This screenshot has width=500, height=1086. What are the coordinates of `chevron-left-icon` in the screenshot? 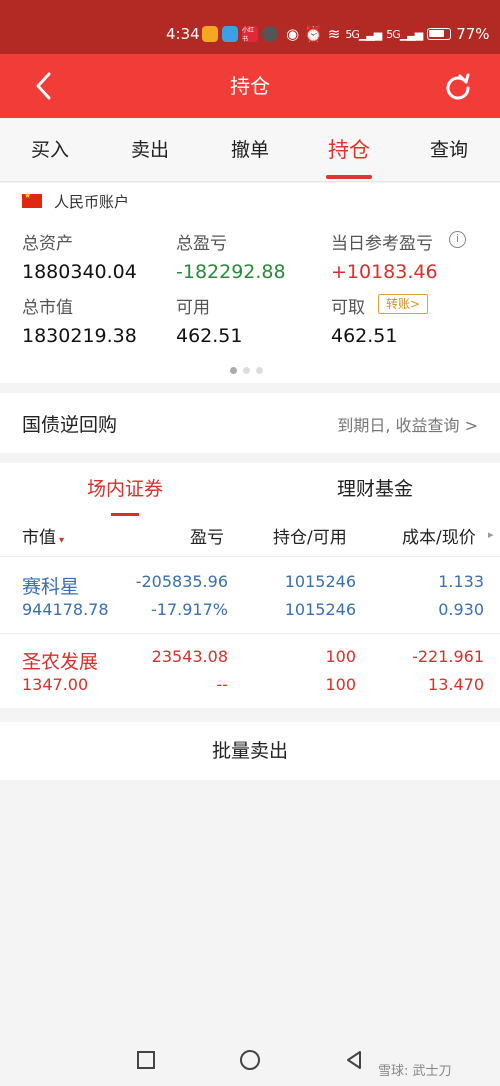 It's located at (43, 86).